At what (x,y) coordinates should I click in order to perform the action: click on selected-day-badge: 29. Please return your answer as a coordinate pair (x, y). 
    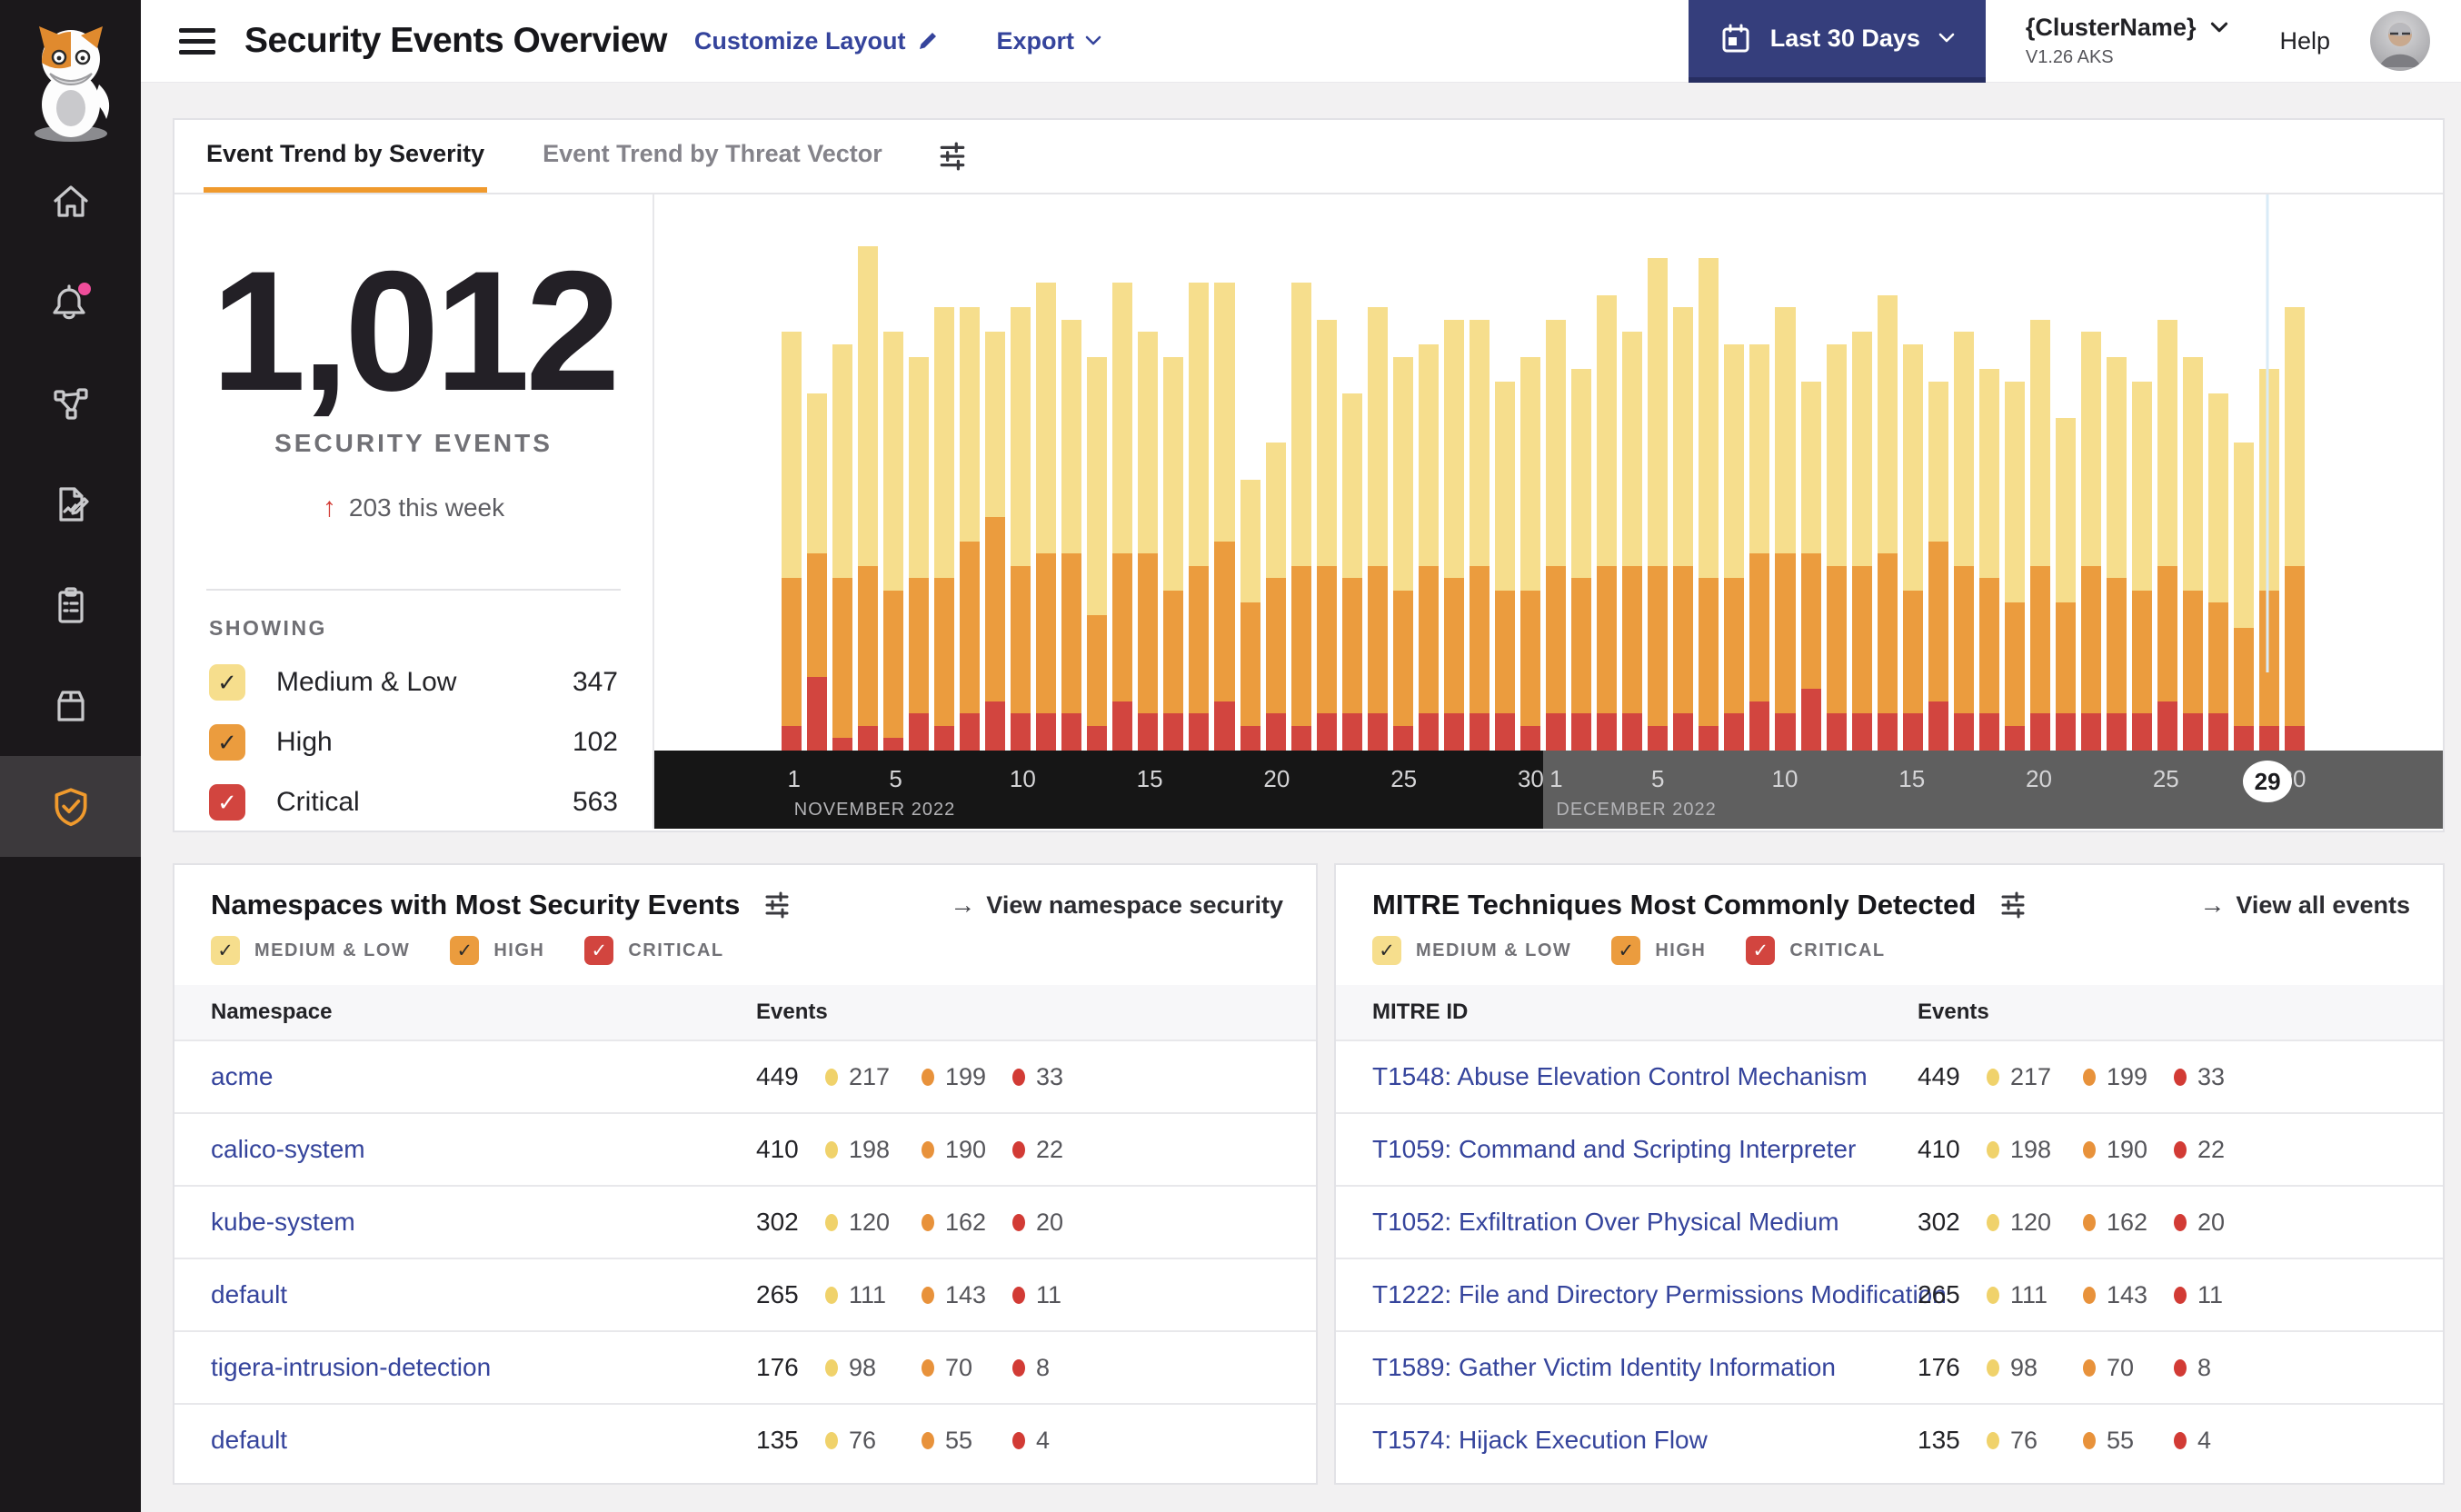
    Looking at the image, I should click on (2268, 781).